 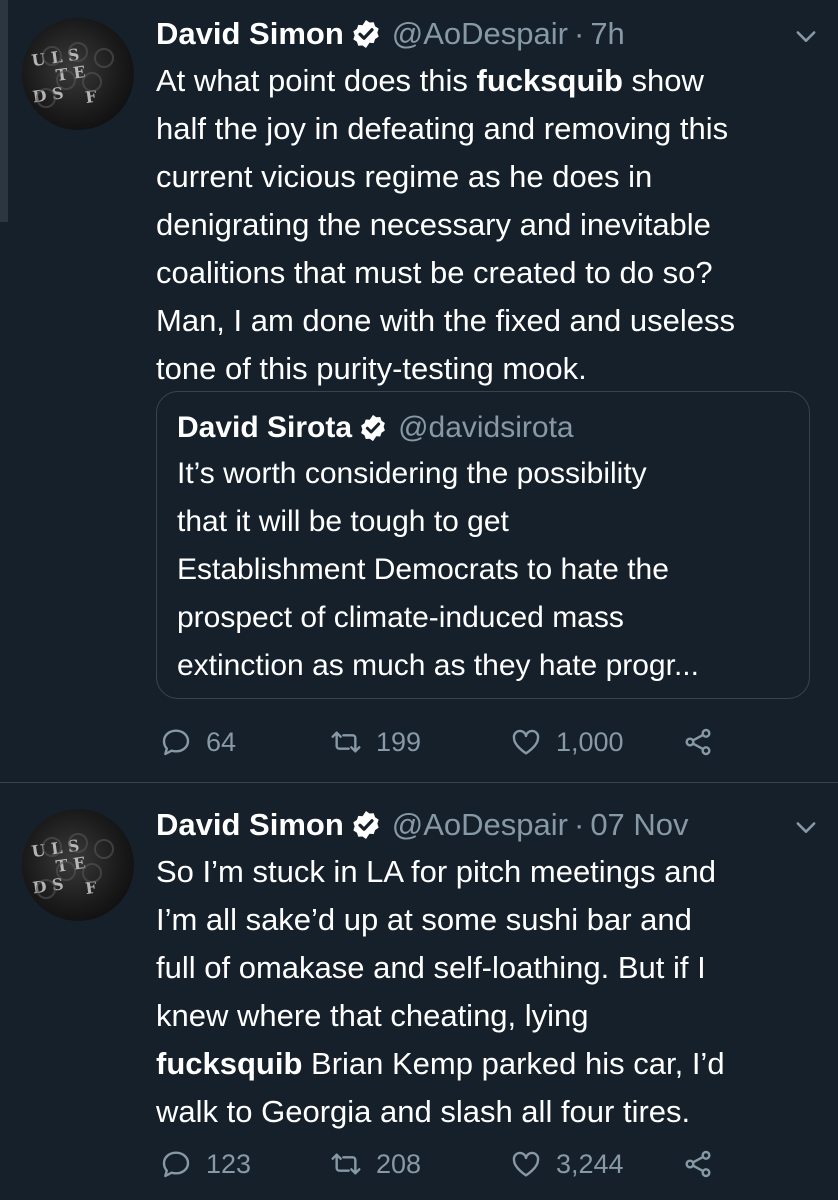 What do you see at coordinates (316, 80) in the screenshot?
I see `text-segment: At what point does this` at bounding box center [316, 80].